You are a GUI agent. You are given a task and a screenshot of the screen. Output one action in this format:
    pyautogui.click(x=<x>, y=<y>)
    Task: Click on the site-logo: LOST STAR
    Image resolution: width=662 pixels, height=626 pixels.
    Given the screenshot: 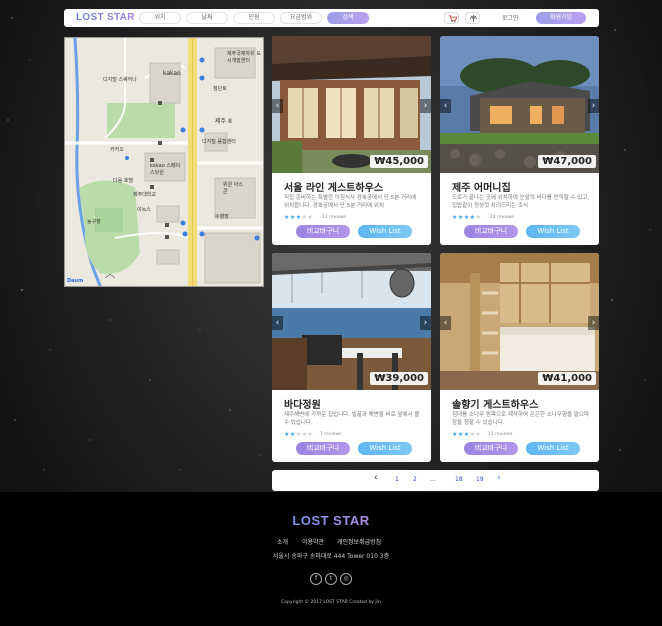 What is the action you would take?
    pyautogui.click(x=105, y=17)
    